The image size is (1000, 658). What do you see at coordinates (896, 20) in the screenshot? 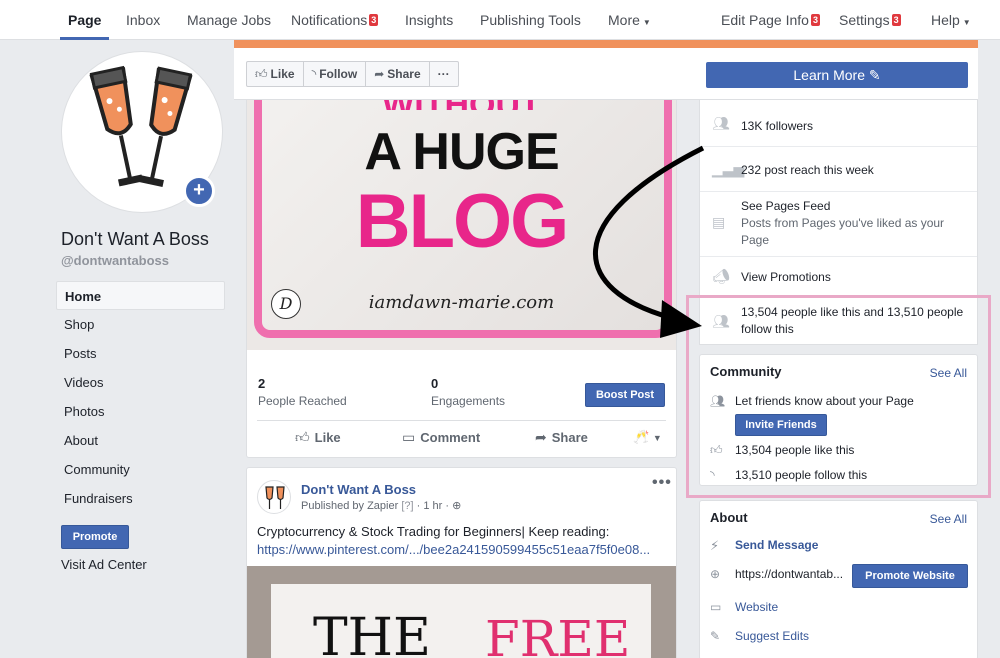
I see `settings-badge: 3` at bounding box center [896, 20].